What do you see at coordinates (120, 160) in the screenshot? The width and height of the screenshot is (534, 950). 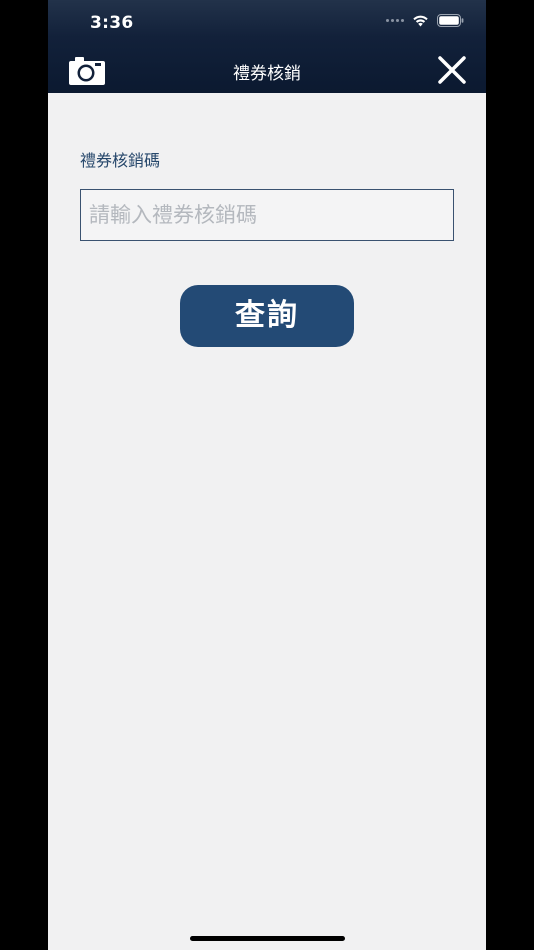 I see `code-field-label: 禮券核銷碼` at bounding box center [120, 160].